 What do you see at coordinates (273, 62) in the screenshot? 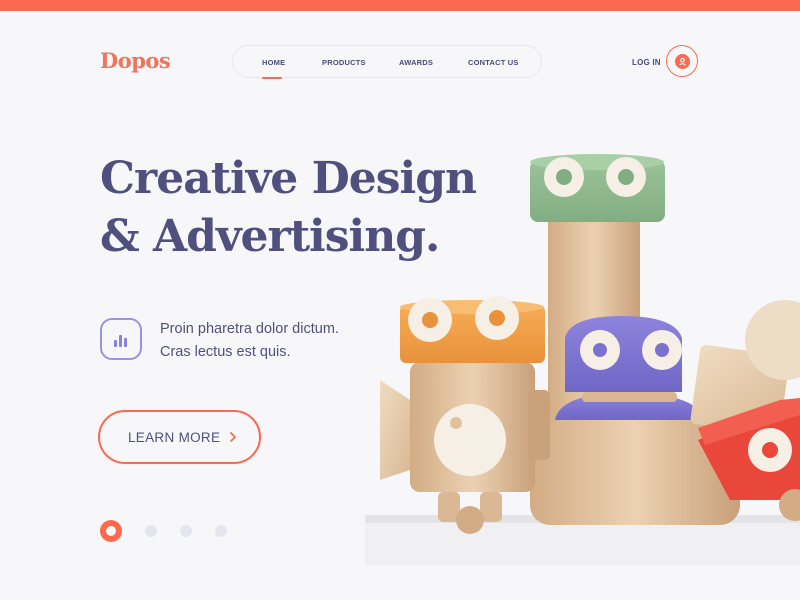
I see `nav-item-home: HOME` at bounding box center [273, 62].